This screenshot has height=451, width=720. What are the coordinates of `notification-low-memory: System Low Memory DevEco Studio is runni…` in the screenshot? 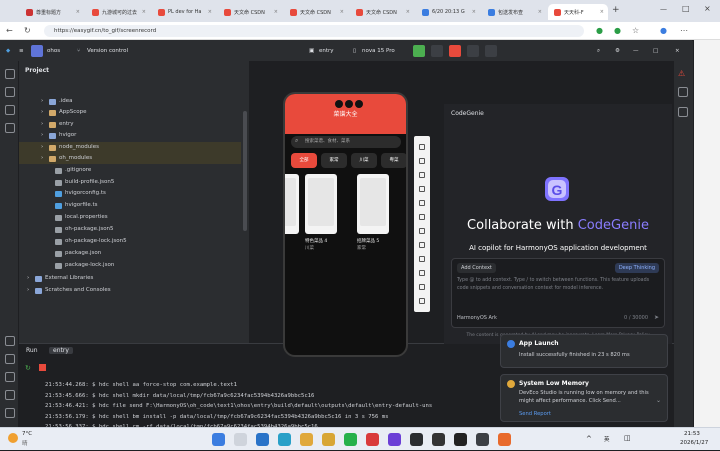 It's located at (584, 398).